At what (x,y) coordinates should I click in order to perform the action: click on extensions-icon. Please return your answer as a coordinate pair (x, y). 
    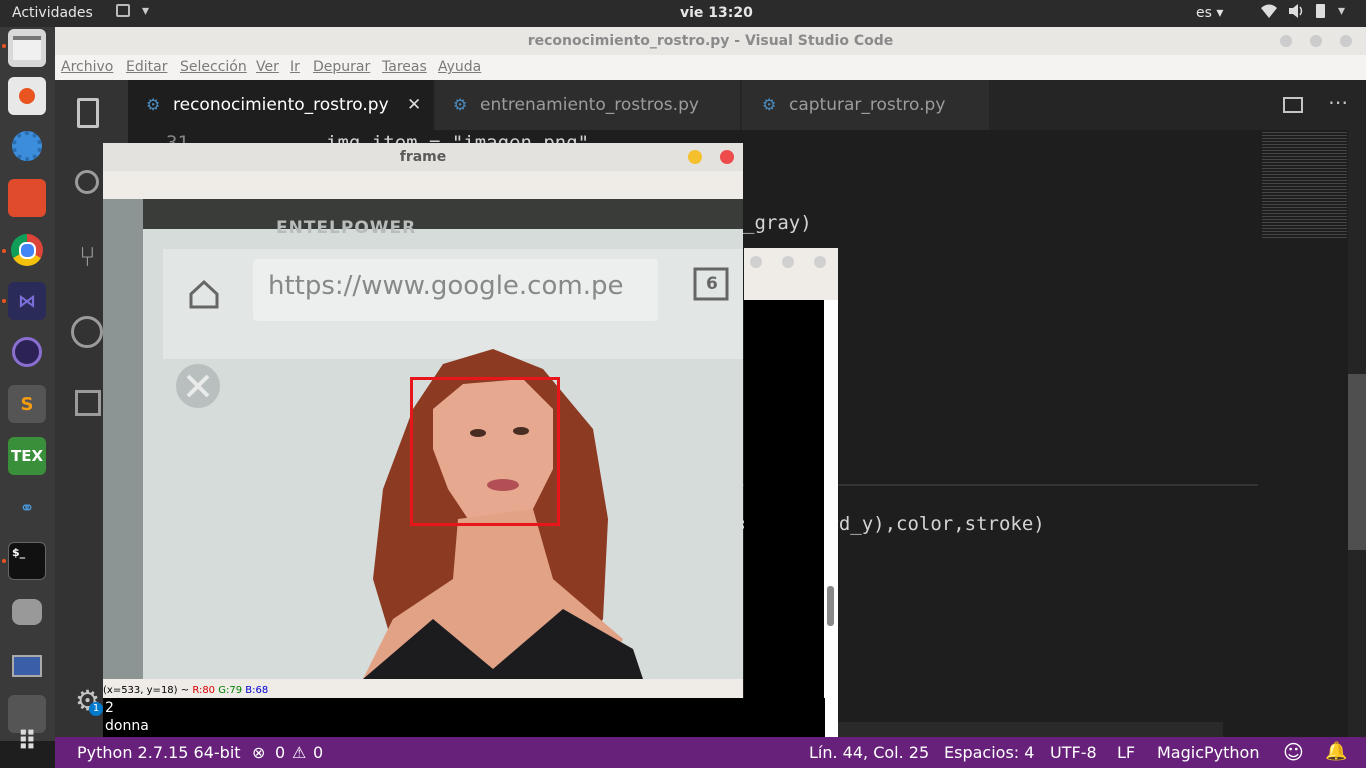
    Looking at the image, I should click on (88, 403).